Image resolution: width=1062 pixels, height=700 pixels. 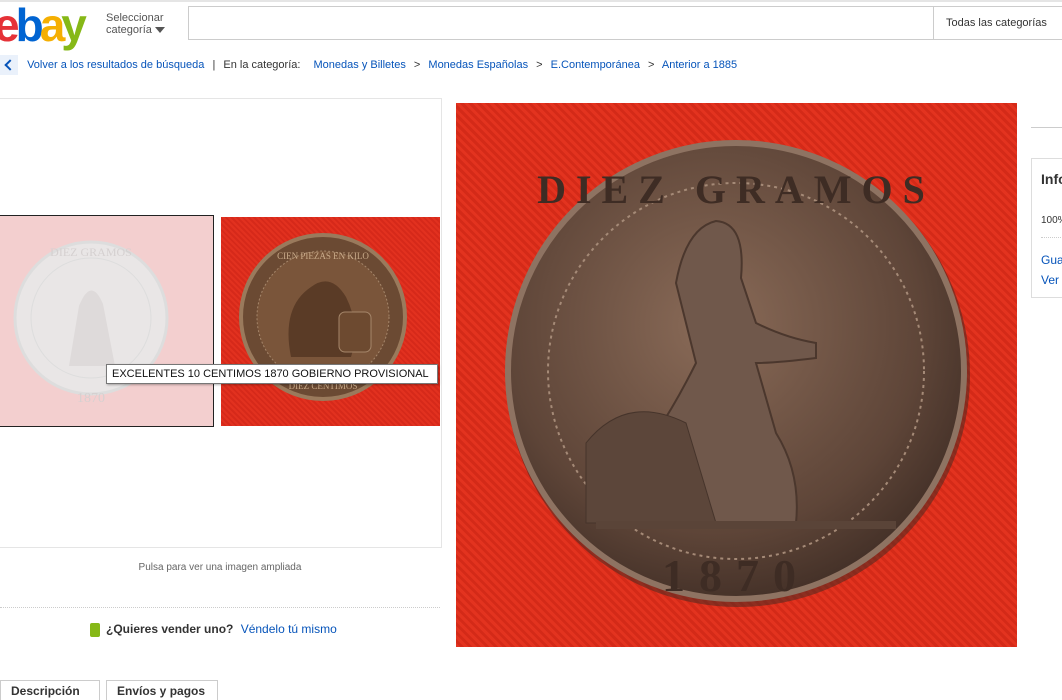 I want to click on search-input, so click(x=567, y=23).